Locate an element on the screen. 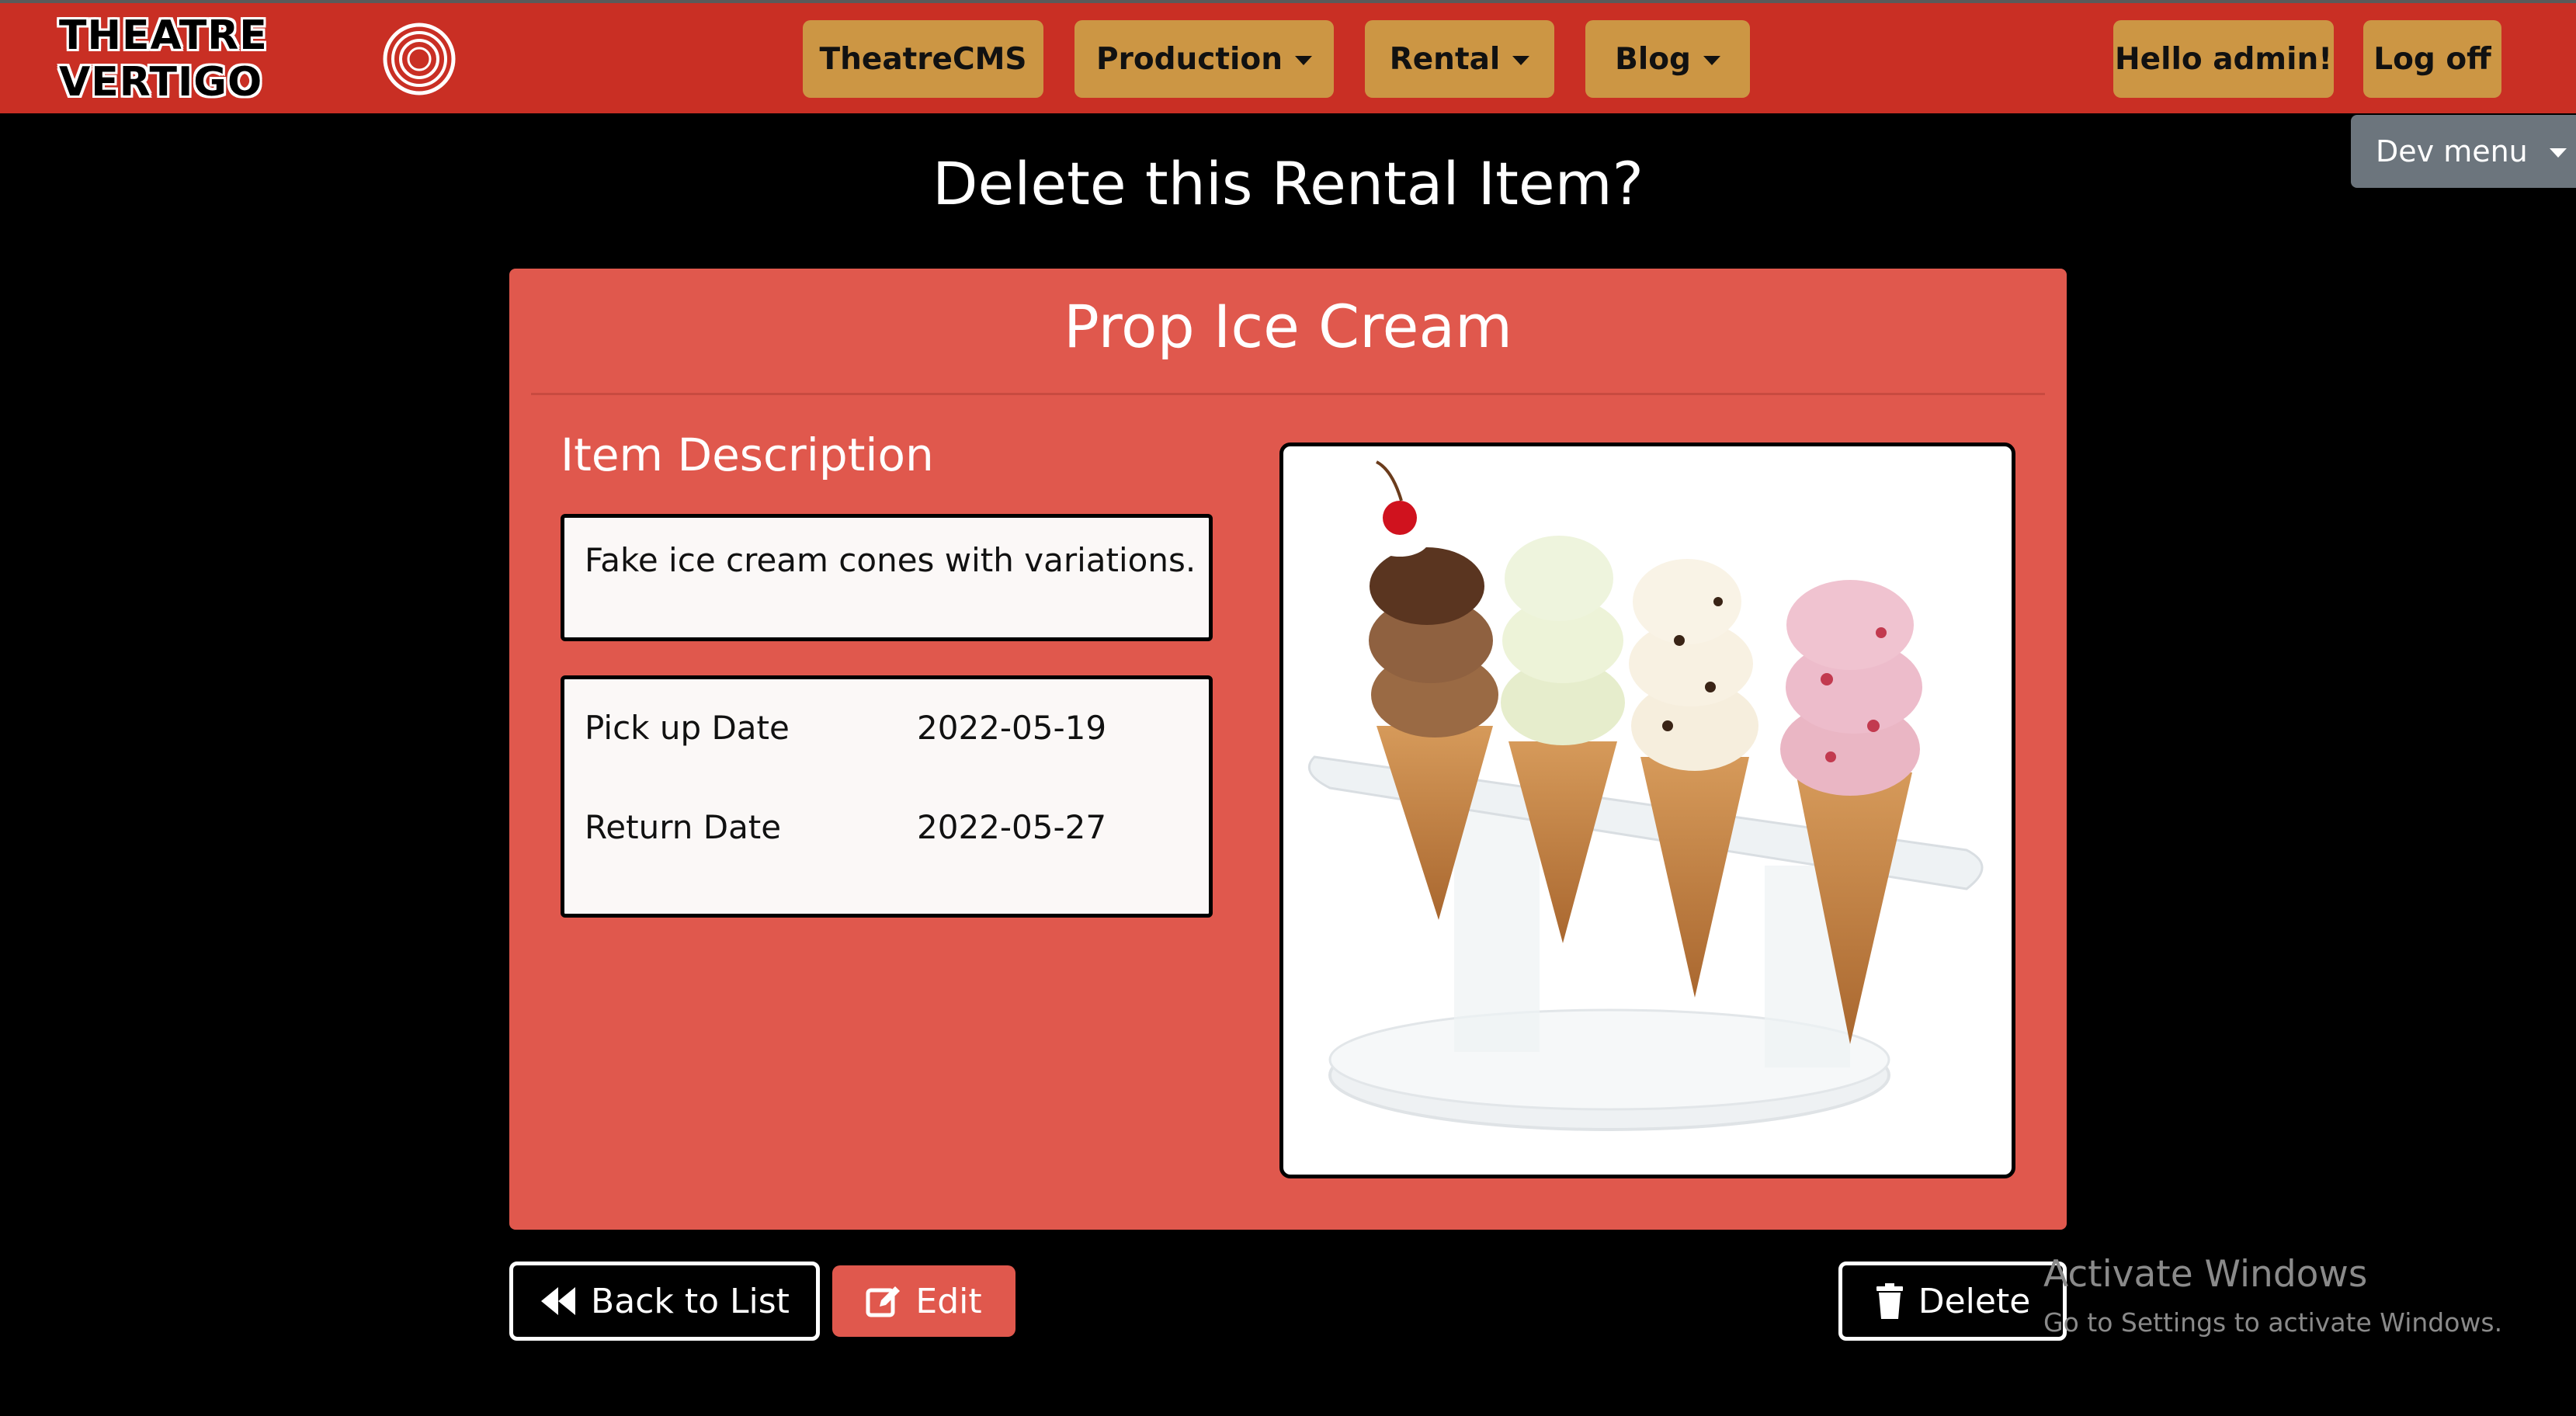  nav-production-dropdown: Production is located at coordinates (1204, 59).